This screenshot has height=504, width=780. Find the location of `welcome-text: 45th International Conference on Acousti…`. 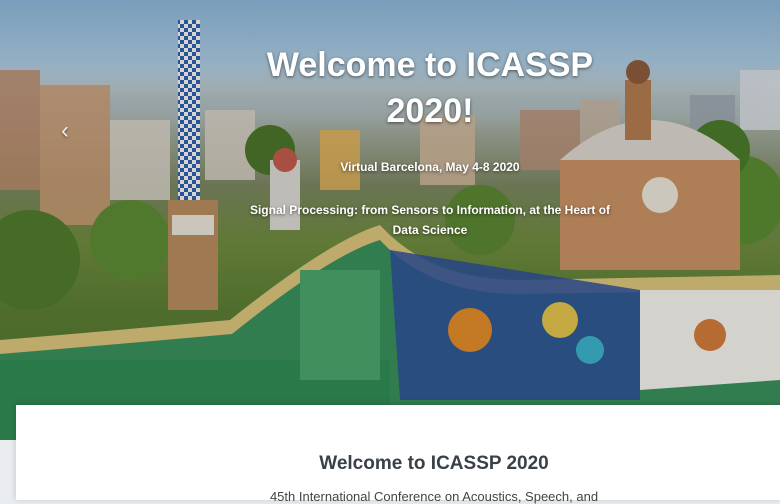

welcome-text: 45th International Conference on Acousti… is located at coordinates (434, 496).